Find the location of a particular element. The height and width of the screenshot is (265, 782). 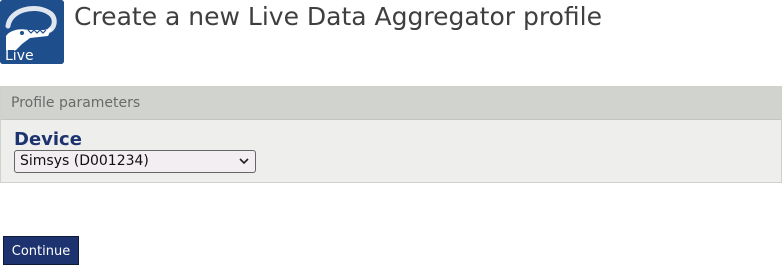

continue-button: Continue is located at coordinates (41, 250).